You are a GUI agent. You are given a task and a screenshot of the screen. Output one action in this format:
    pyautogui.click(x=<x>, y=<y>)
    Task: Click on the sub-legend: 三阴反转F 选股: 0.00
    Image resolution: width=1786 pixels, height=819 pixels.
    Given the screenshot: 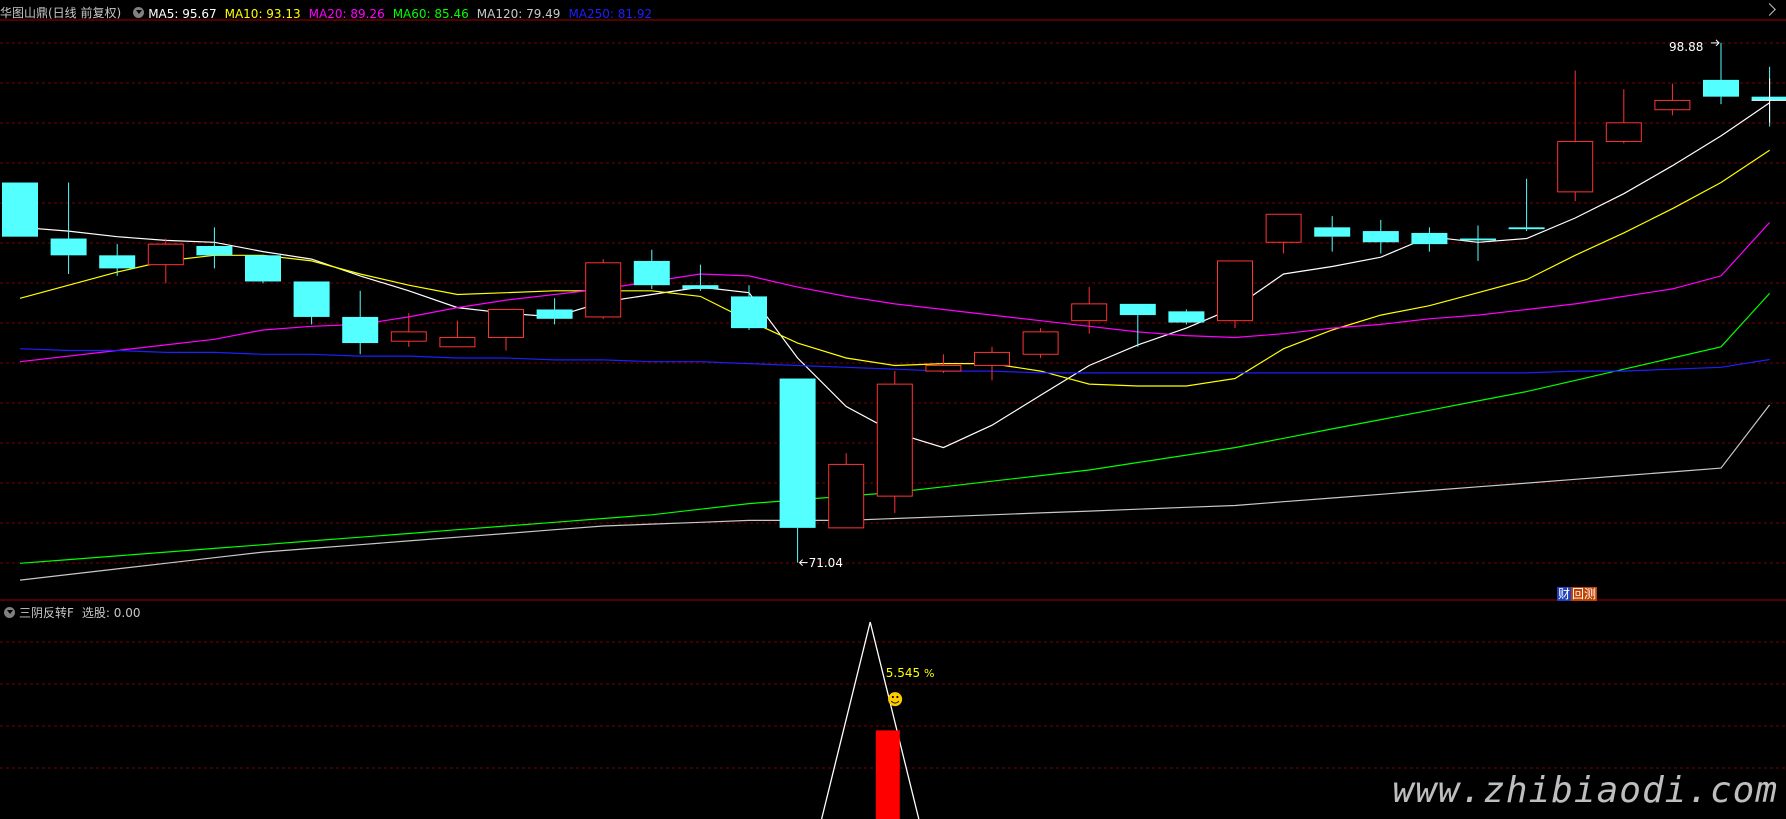 What is the action you would take?
    pyautogui.click(x=74, y=612)
    